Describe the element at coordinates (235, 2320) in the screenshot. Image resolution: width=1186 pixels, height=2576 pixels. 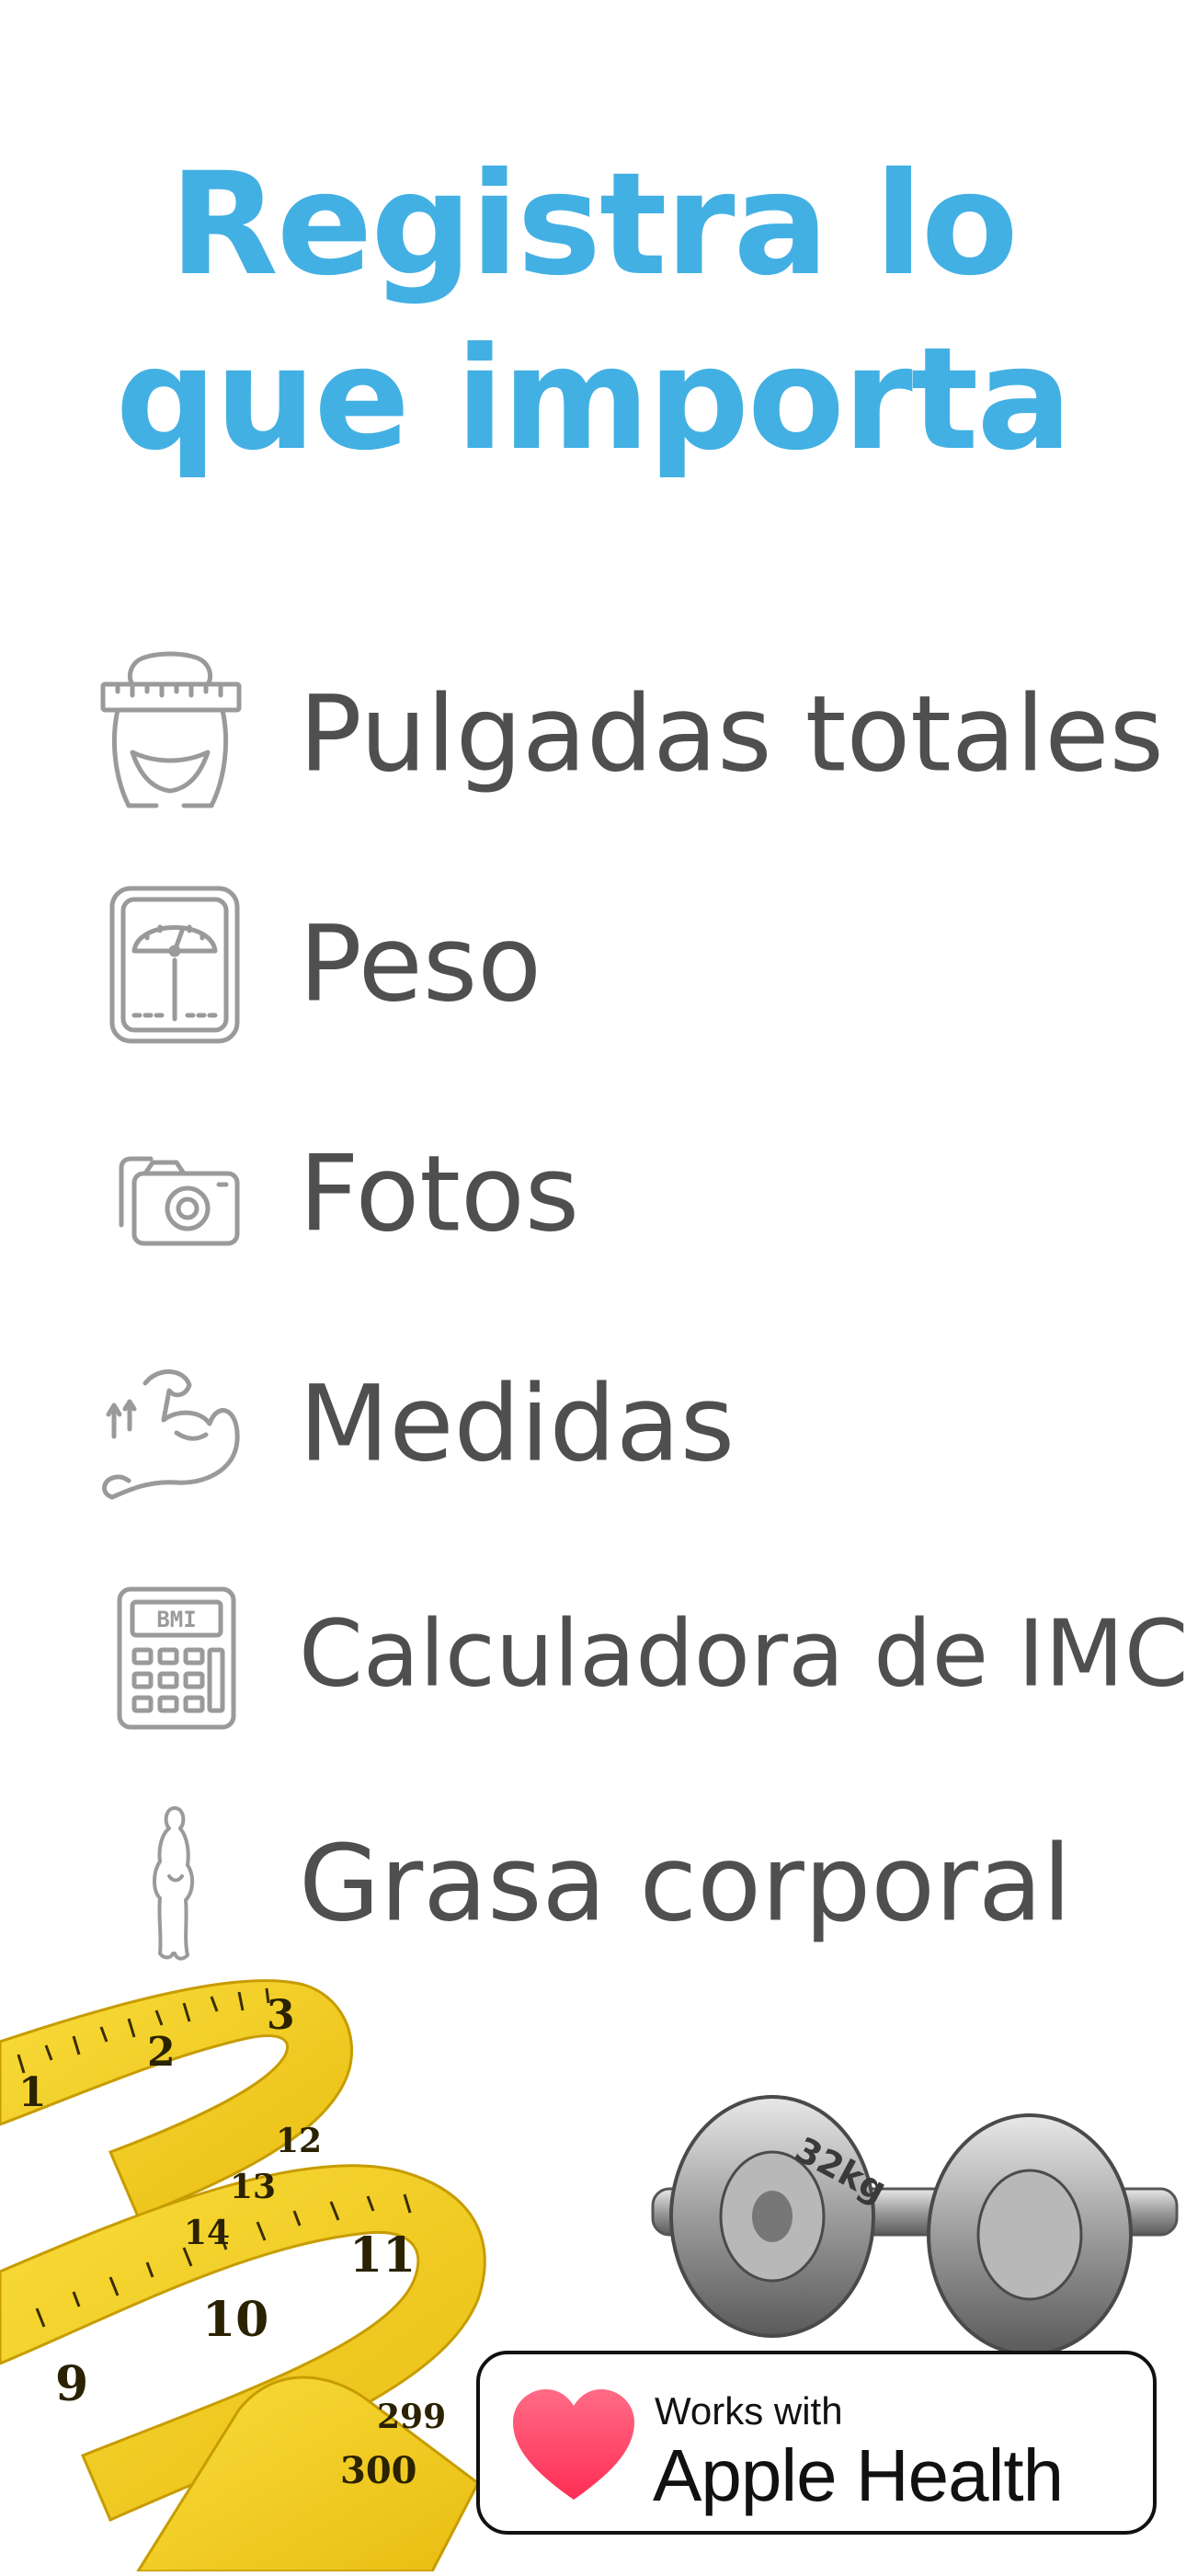
I see `svg-text: 10` at that location.